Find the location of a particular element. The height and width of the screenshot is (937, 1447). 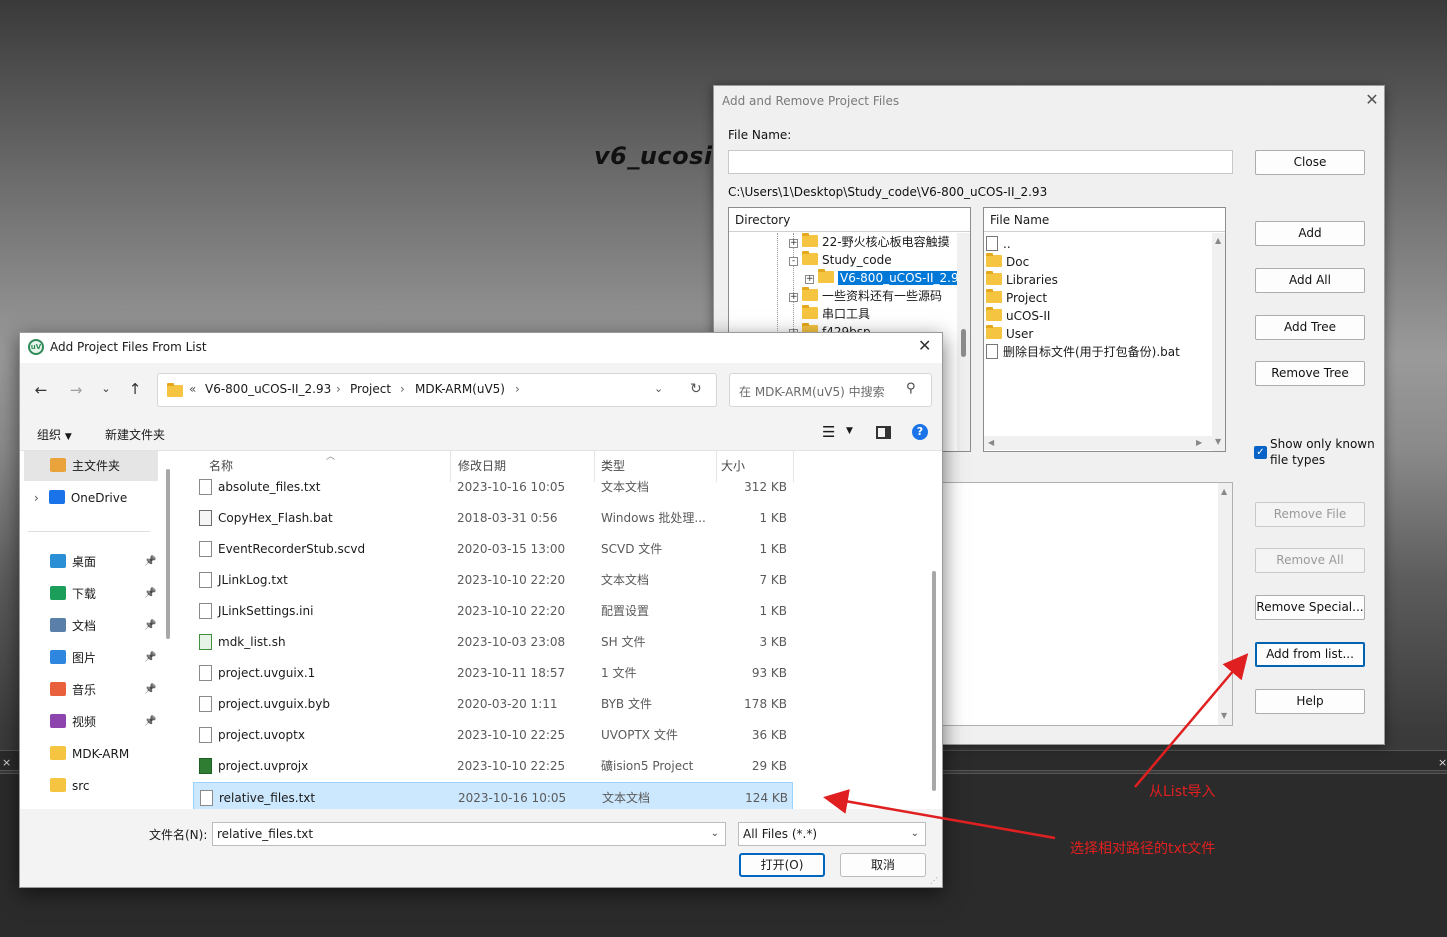

arrow-to-relative-files is located at coordinates (939, 814).